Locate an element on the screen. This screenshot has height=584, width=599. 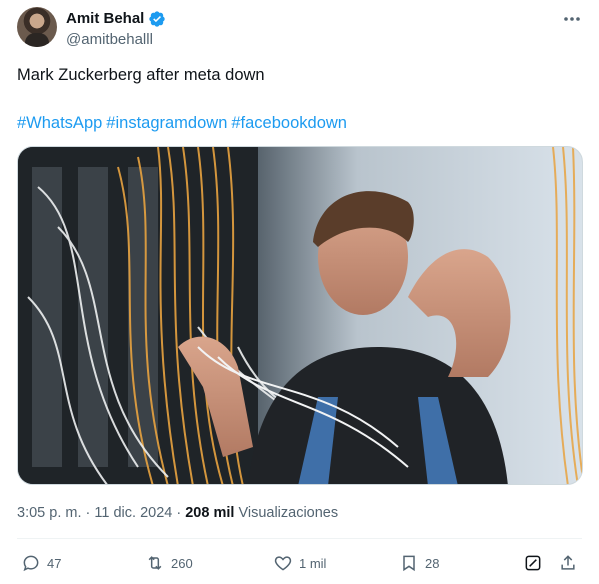
hashtag-link-whatsapp: #WhatsApp is located at coordinates (59, 123).